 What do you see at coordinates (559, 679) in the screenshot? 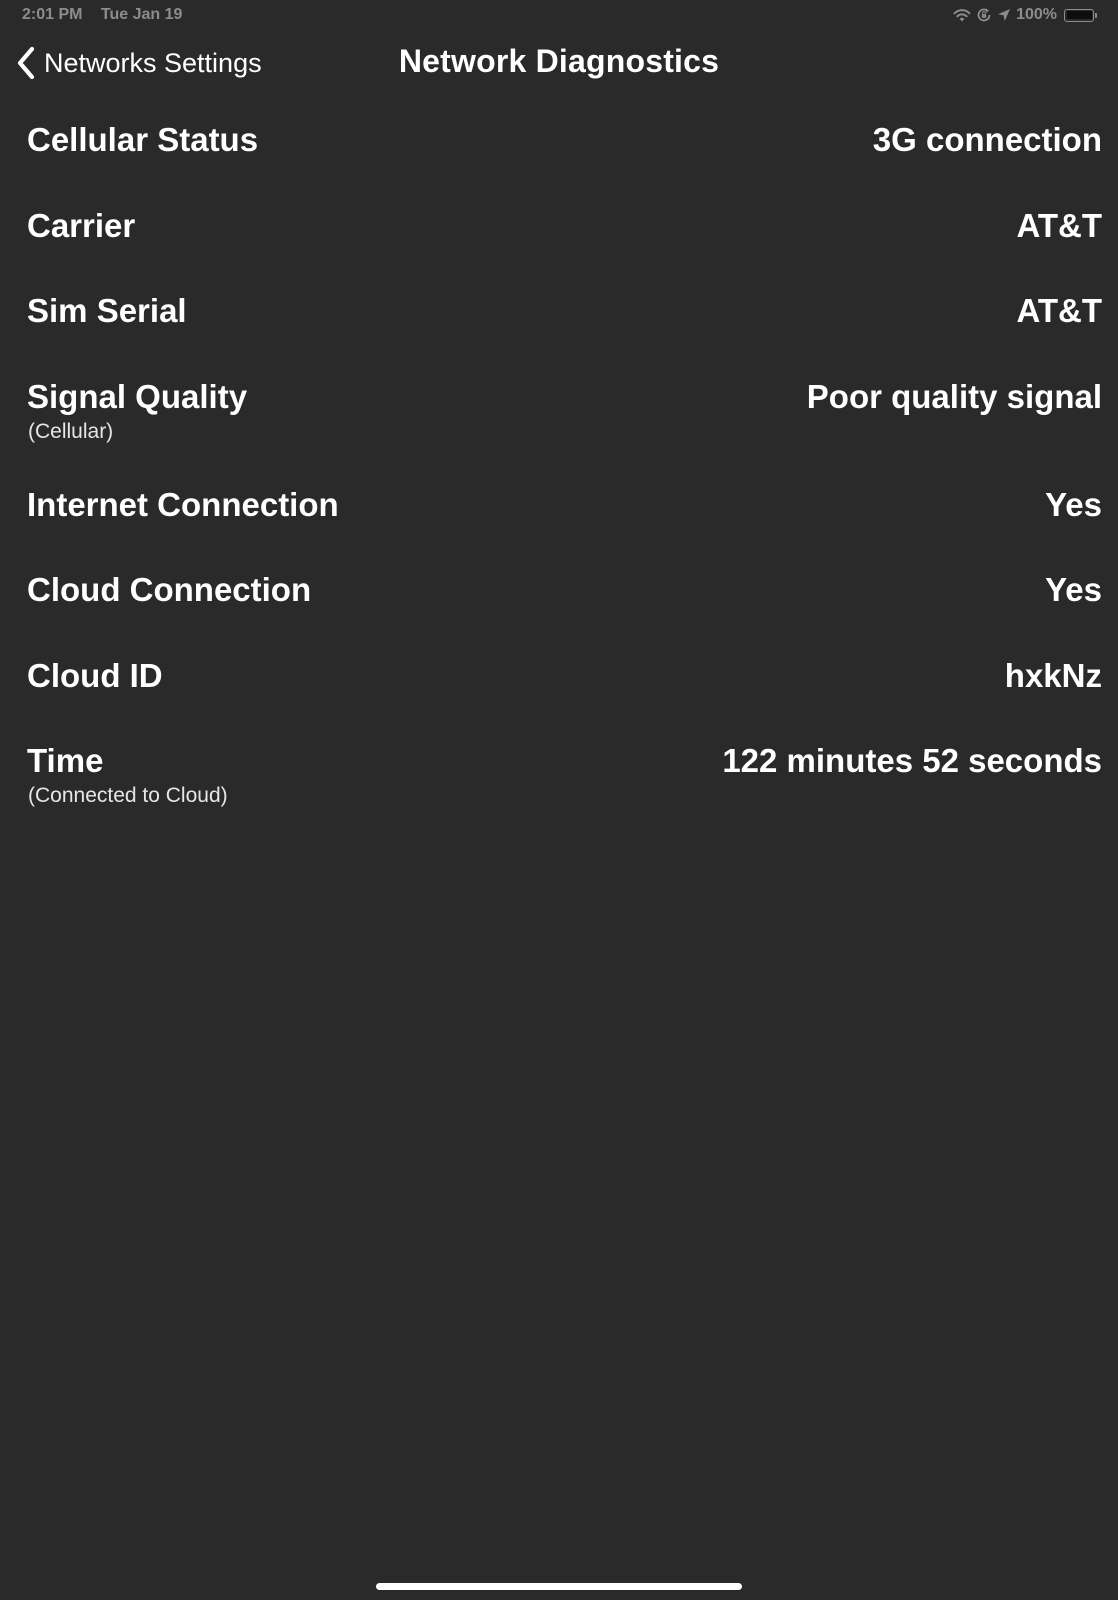
I see `diagnostic-row: Cloud ID hxkNz` at bounding box center [559, 679].